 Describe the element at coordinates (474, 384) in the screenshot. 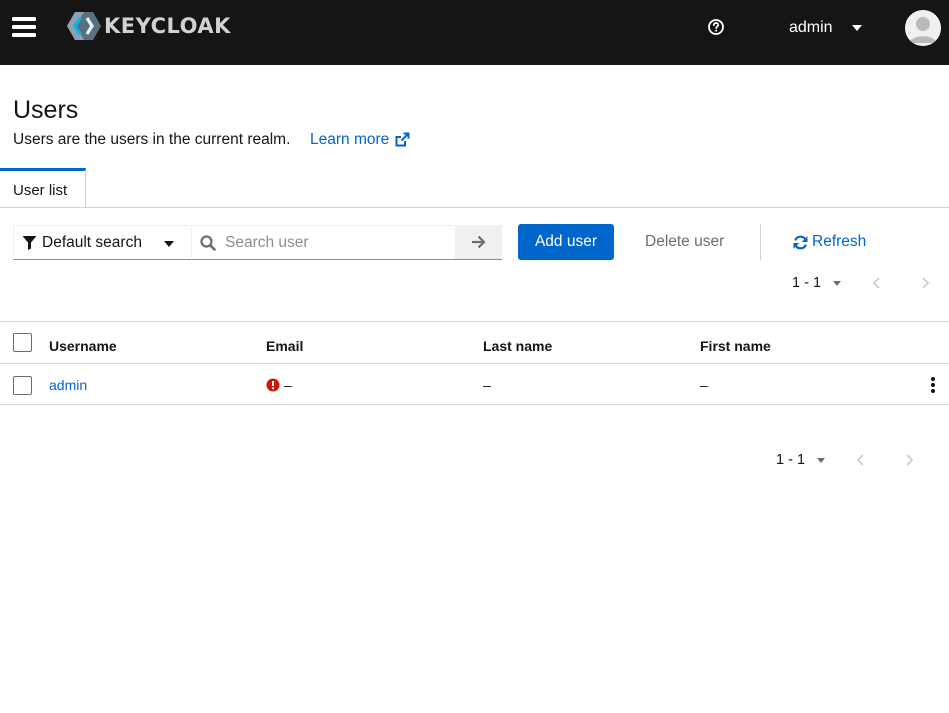

I see `table-row: admin – – –` at that location.